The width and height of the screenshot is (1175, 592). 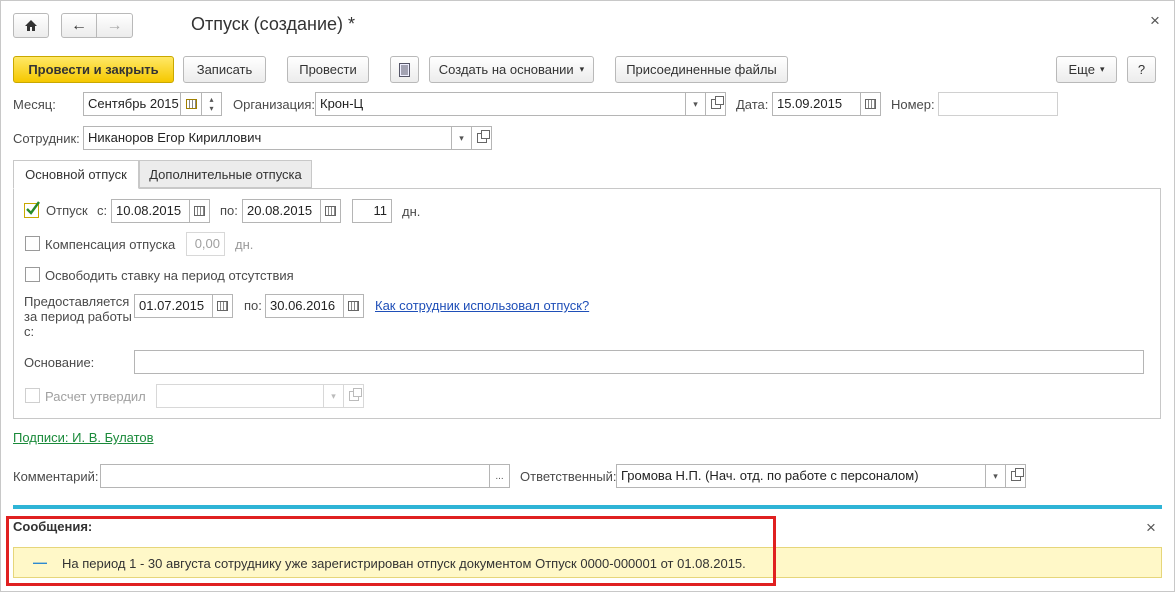 I want to click on vacation-from-label: с:, so click(x=102, y=210).